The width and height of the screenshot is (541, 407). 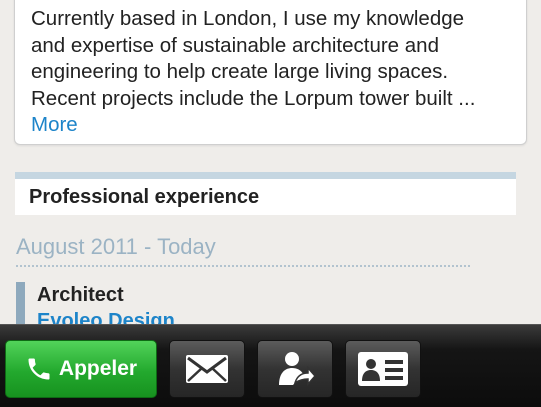 I want to click on envelope-icon, so click(x=207, y=369).